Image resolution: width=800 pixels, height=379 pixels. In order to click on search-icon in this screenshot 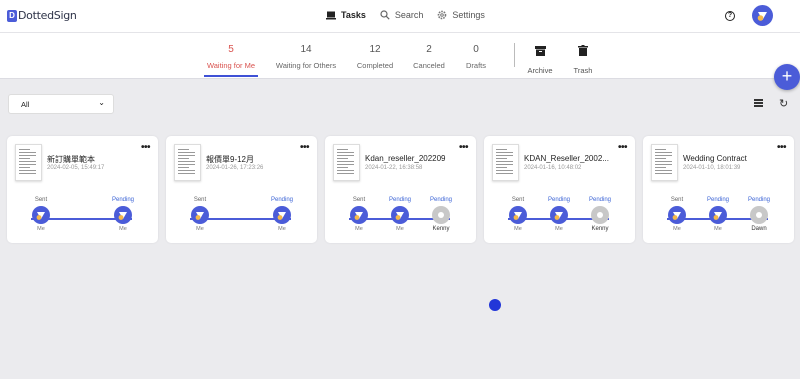, I will do `click(385, 15)`.